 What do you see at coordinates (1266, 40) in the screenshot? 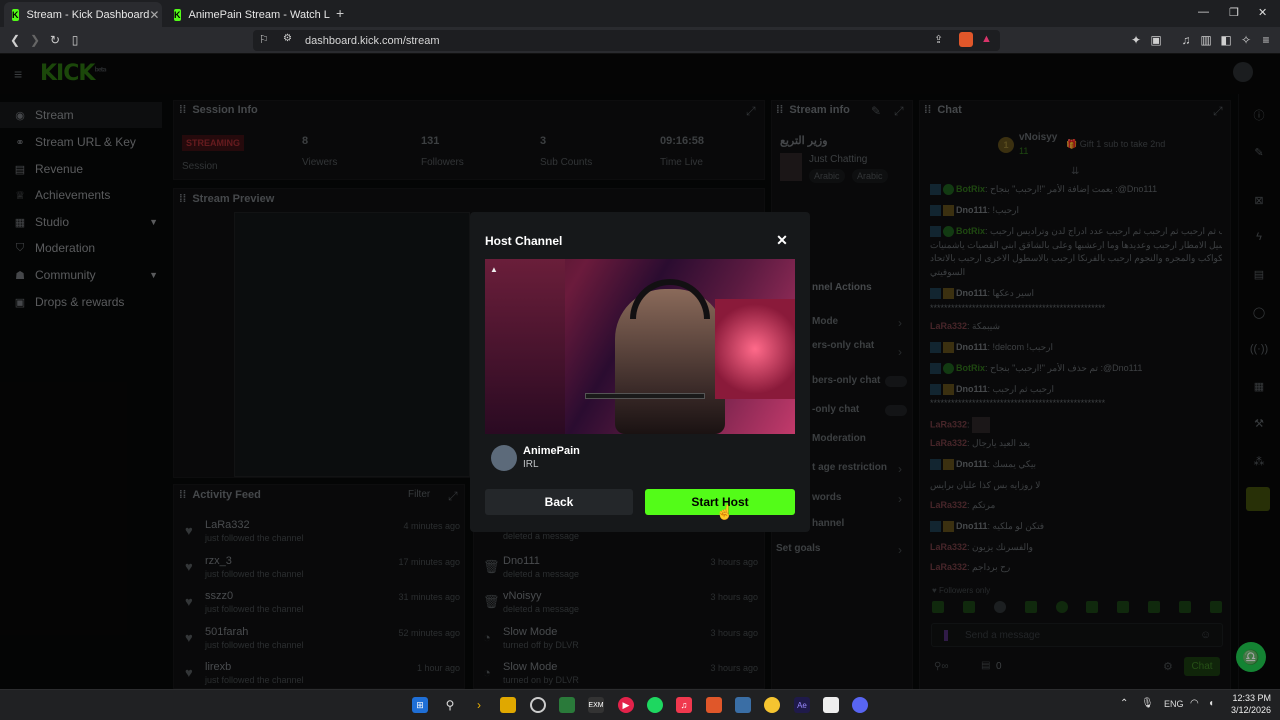
I see `menu-icon: ≡` at bounding box center [1266, 40].